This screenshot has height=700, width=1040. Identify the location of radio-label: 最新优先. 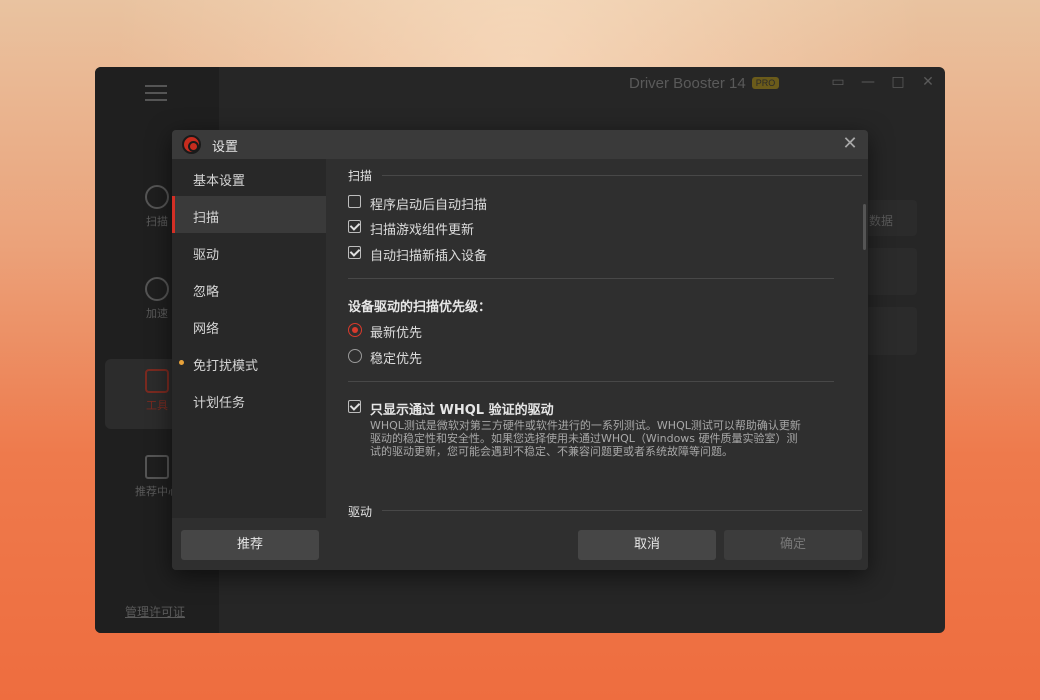
(396, 333).